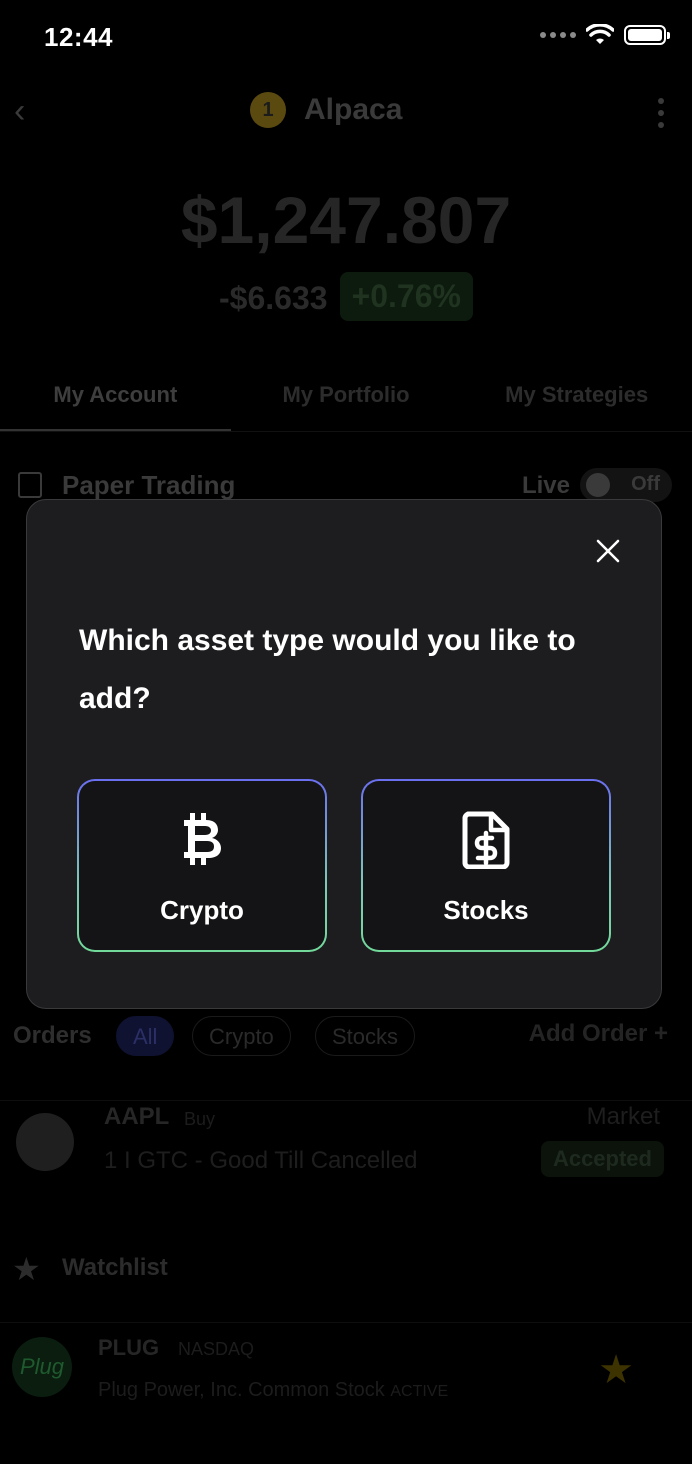 The width and height of the screenshot is (692, 1464). What do you see at coordinates (145, 1036) in the screenshot?
I see `filter-all-pill: All` at bounding box center [145, 1036].